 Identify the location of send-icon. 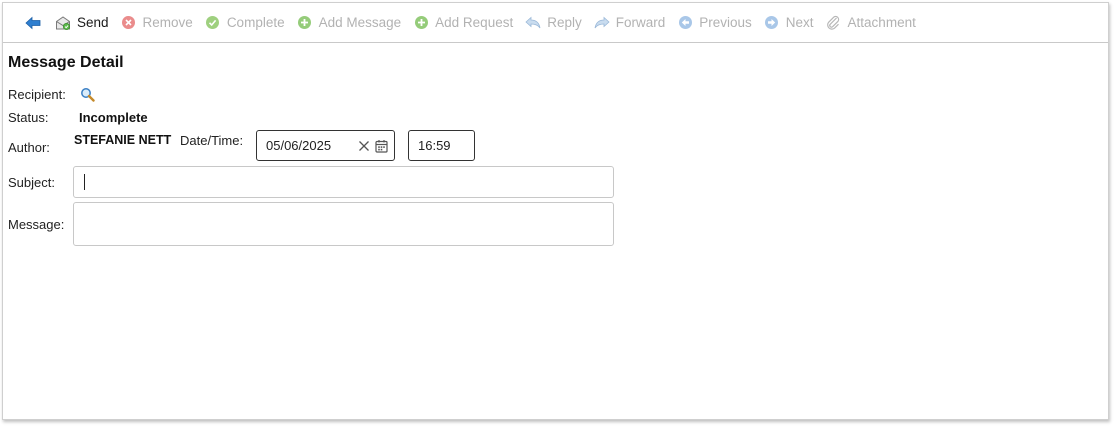
(63, 23).